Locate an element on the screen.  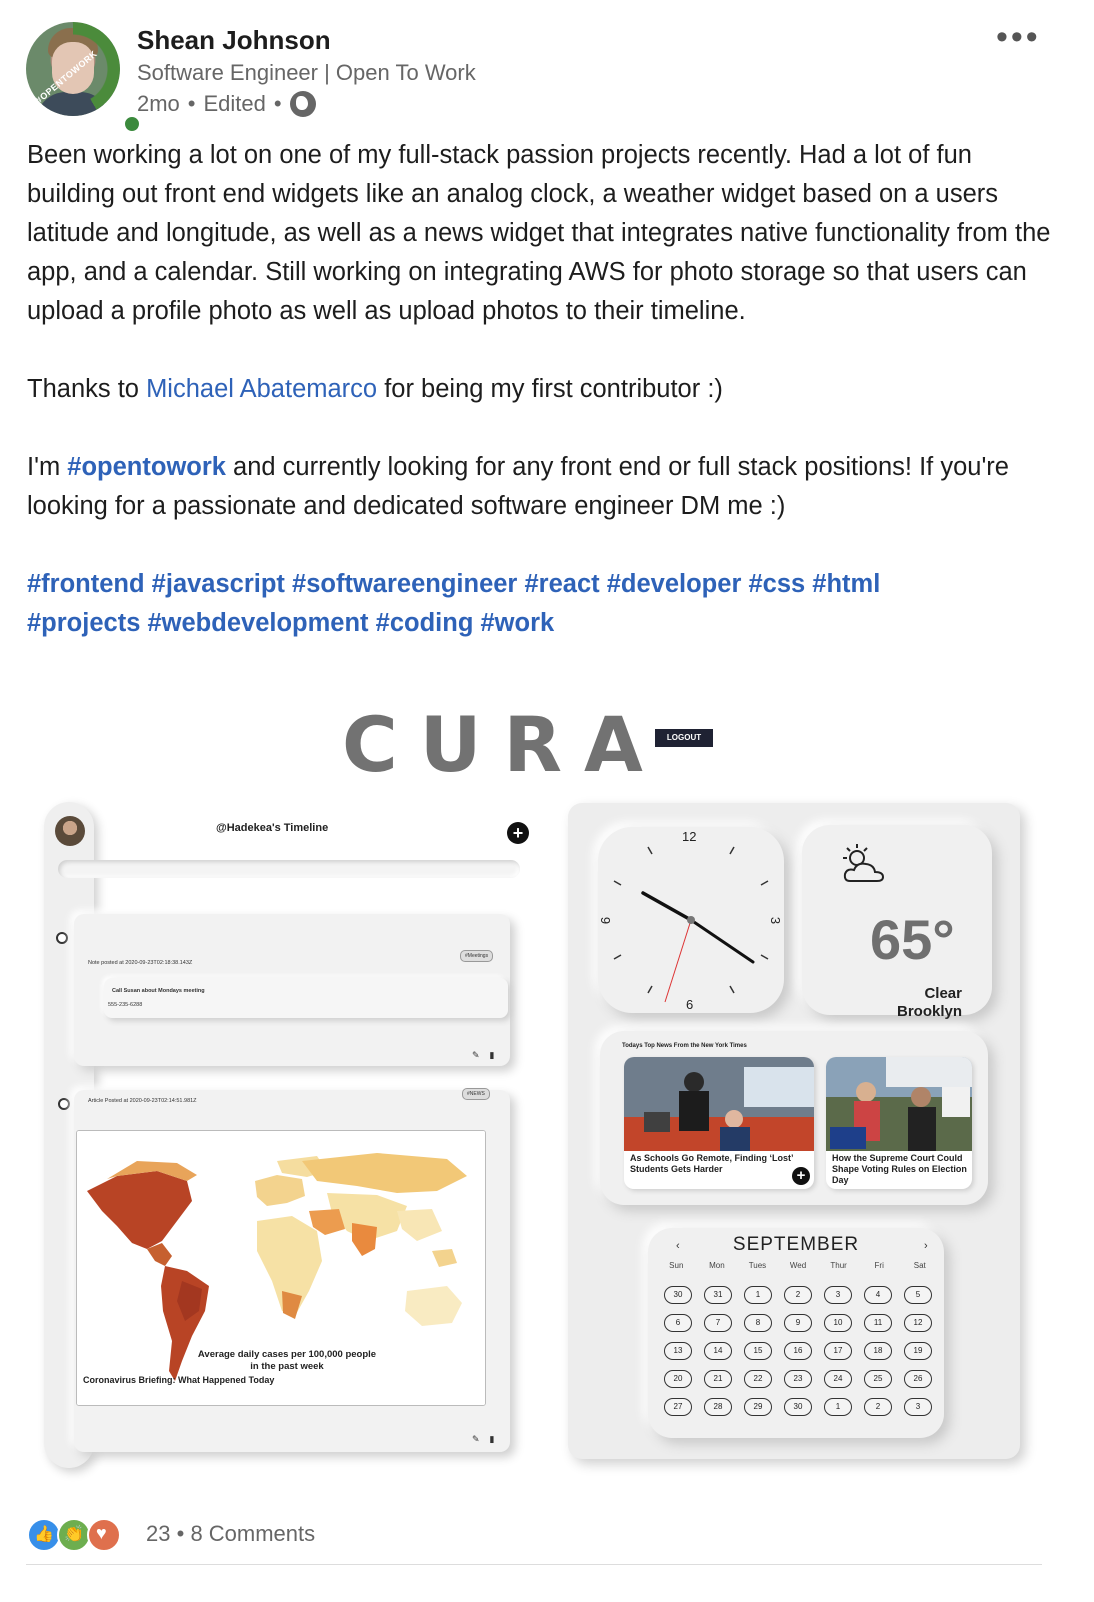
hashtag-link: #frontend is located at coordinates (86, 584).